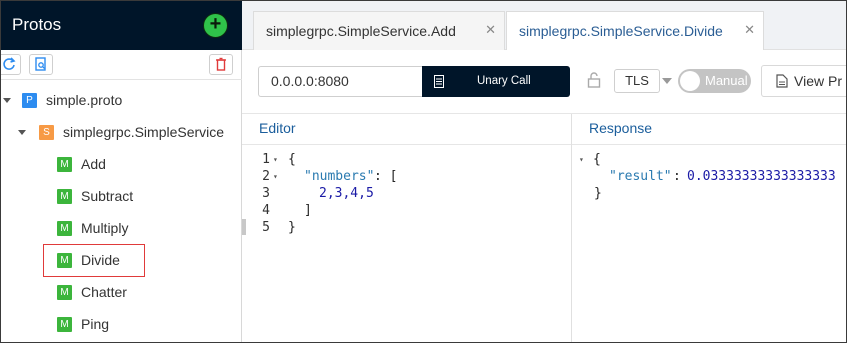 The height and width of the screenshot is (343, 847). I want to click on add-proto-button: +, so click(215, 25).